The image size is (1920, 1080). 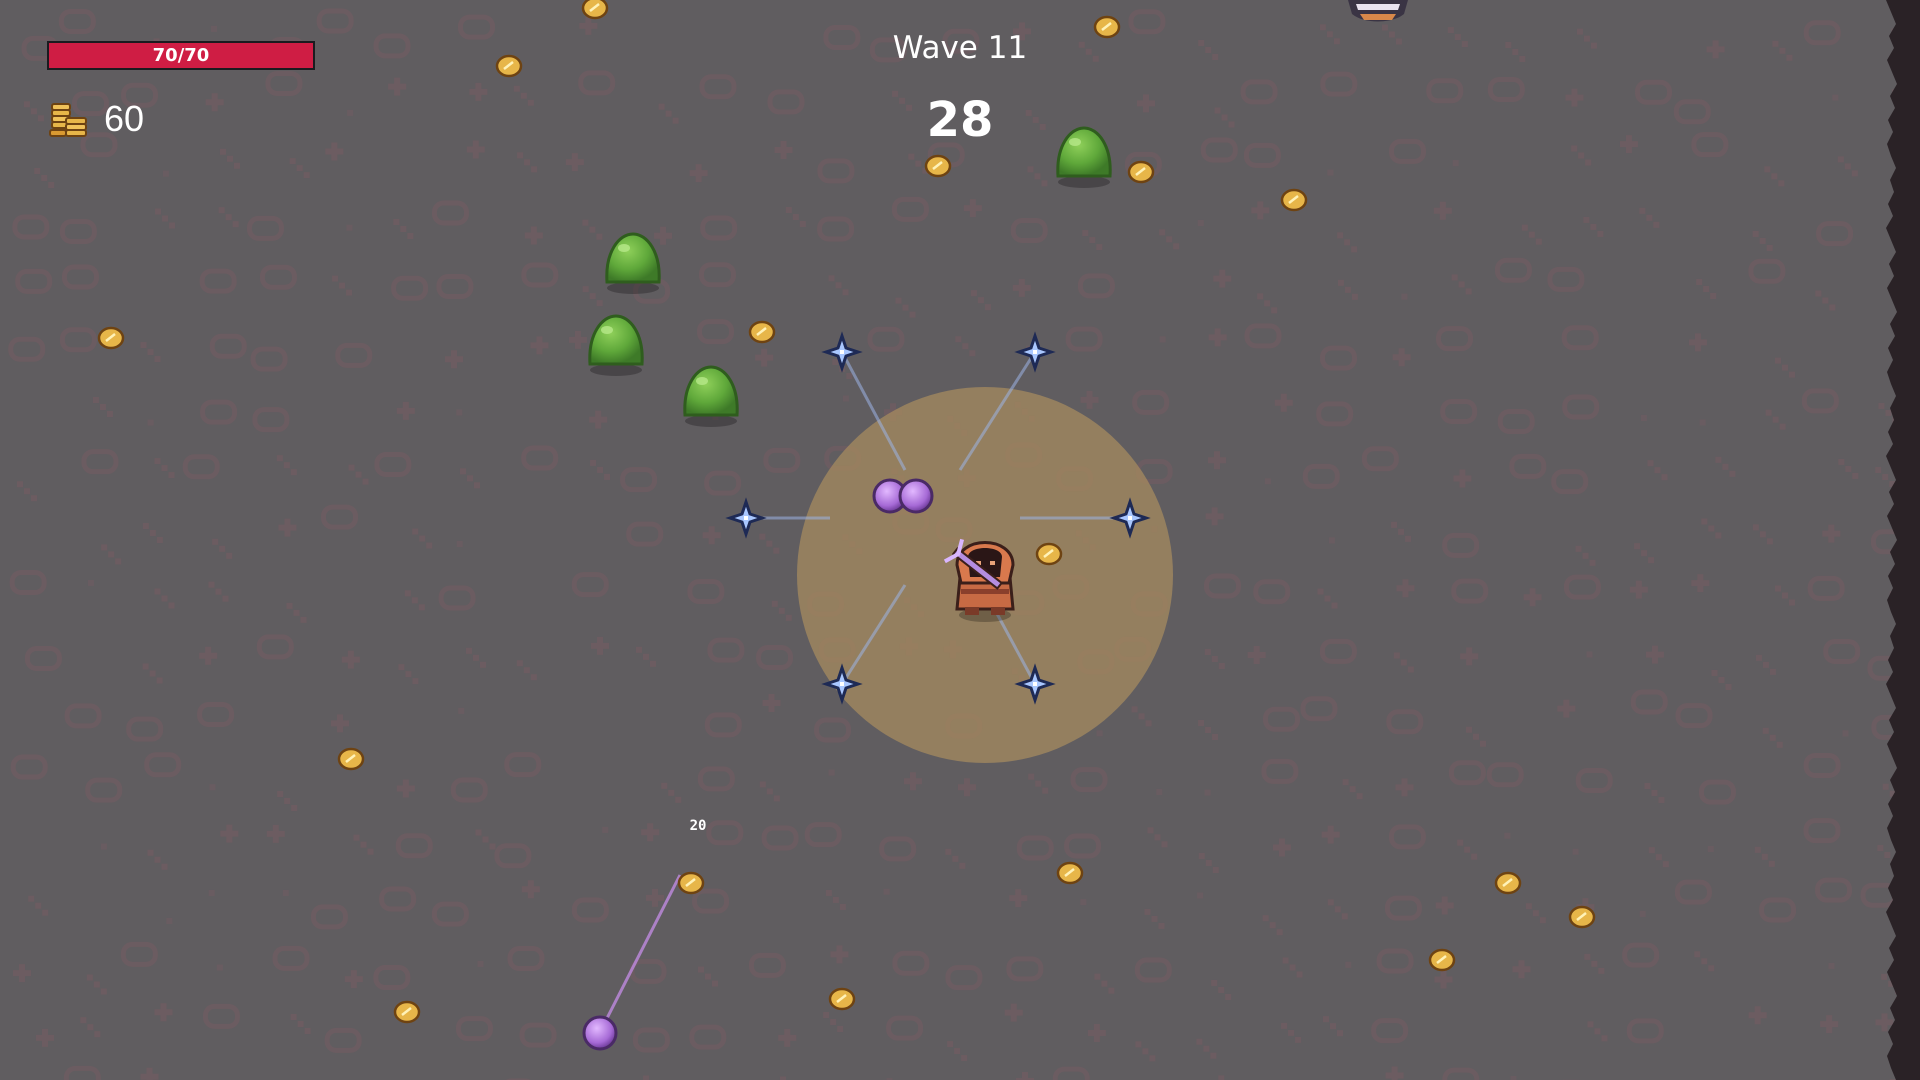 I want to click on enemy-slimes, so click(x=850, y=276).